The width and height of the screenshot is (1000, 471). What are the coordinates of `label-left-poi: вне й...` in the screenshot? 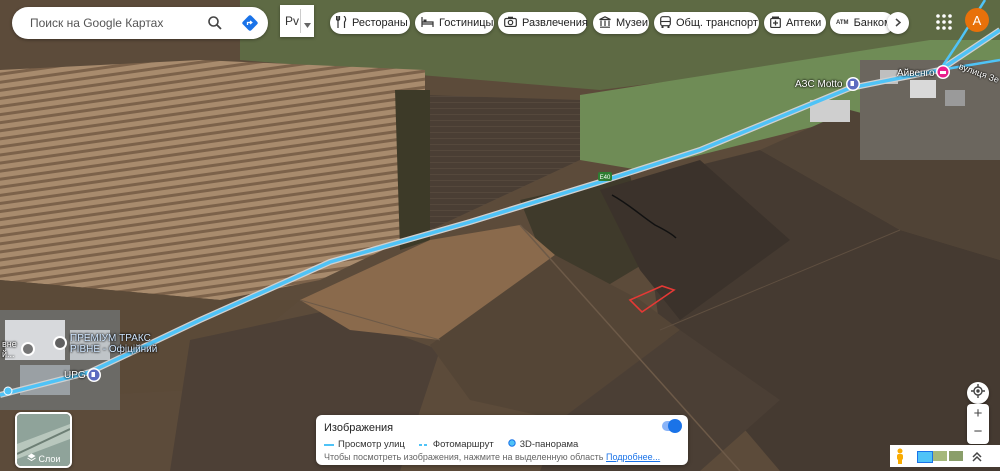 It's located at (9, 349).